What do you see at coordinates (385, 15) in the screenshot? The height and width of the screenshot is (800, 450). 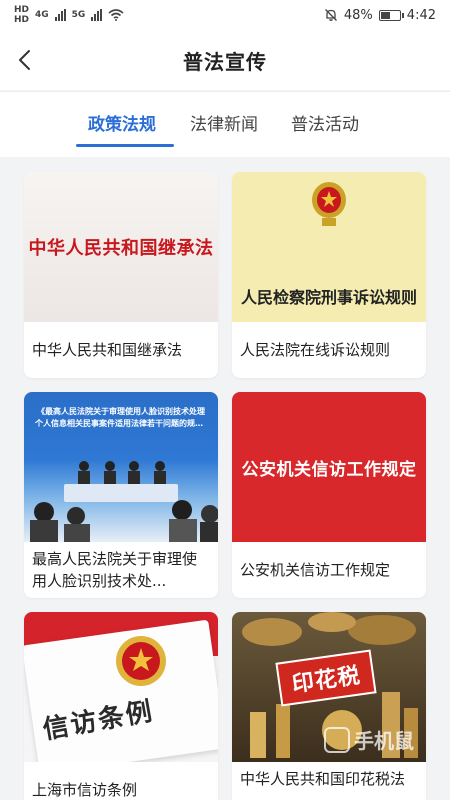 I see `battery-fill` at bounding box center [385, 15].